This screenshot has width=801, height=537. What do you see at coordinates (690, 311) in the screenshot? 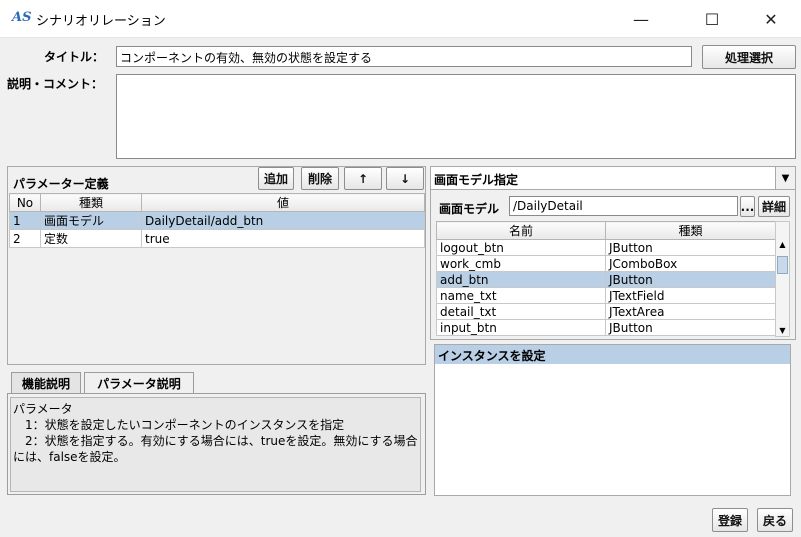
I see `component-type: JTextArea` at bounding box center [690, 311].